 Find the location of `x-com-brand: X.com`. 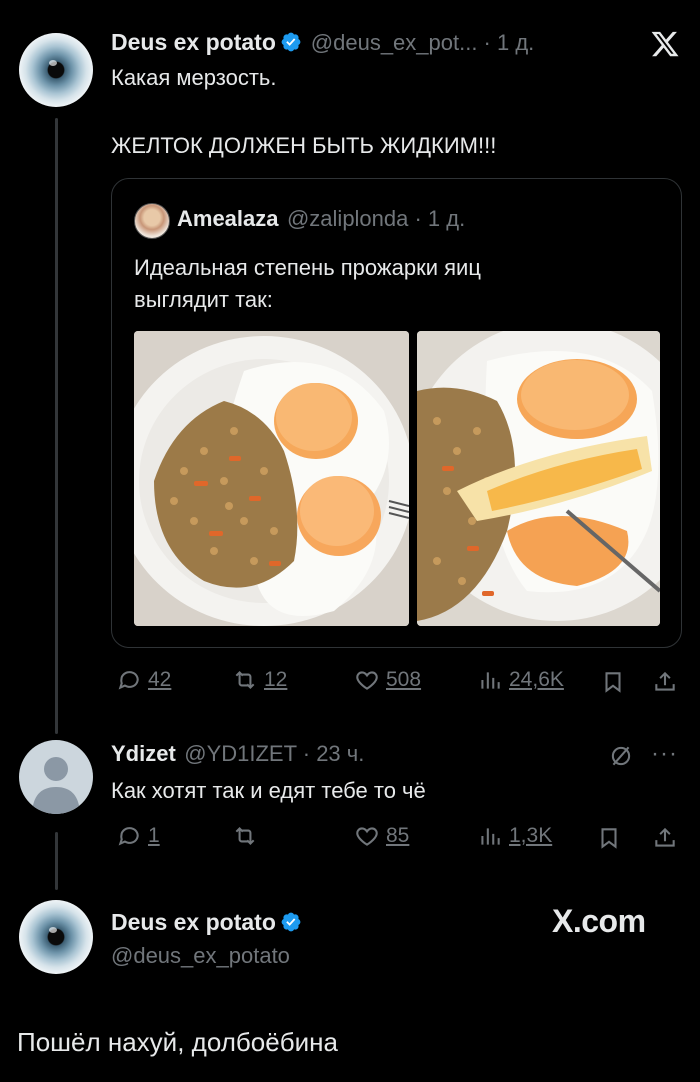

x-com-brand: X.com is located at coordinates (599, 921).